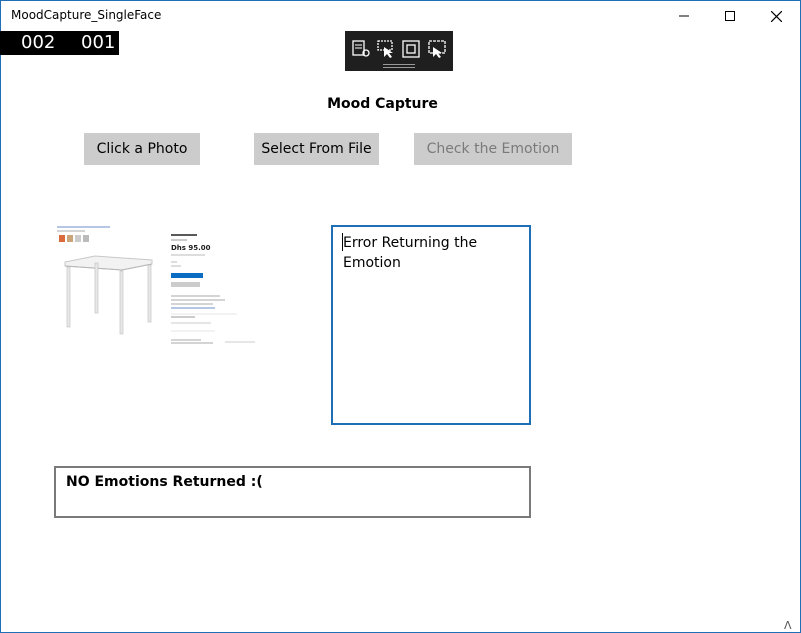 The image size is (801, 633). I want to click on emotion-result-text: Error Returning the Emotion, so click(410, 253).